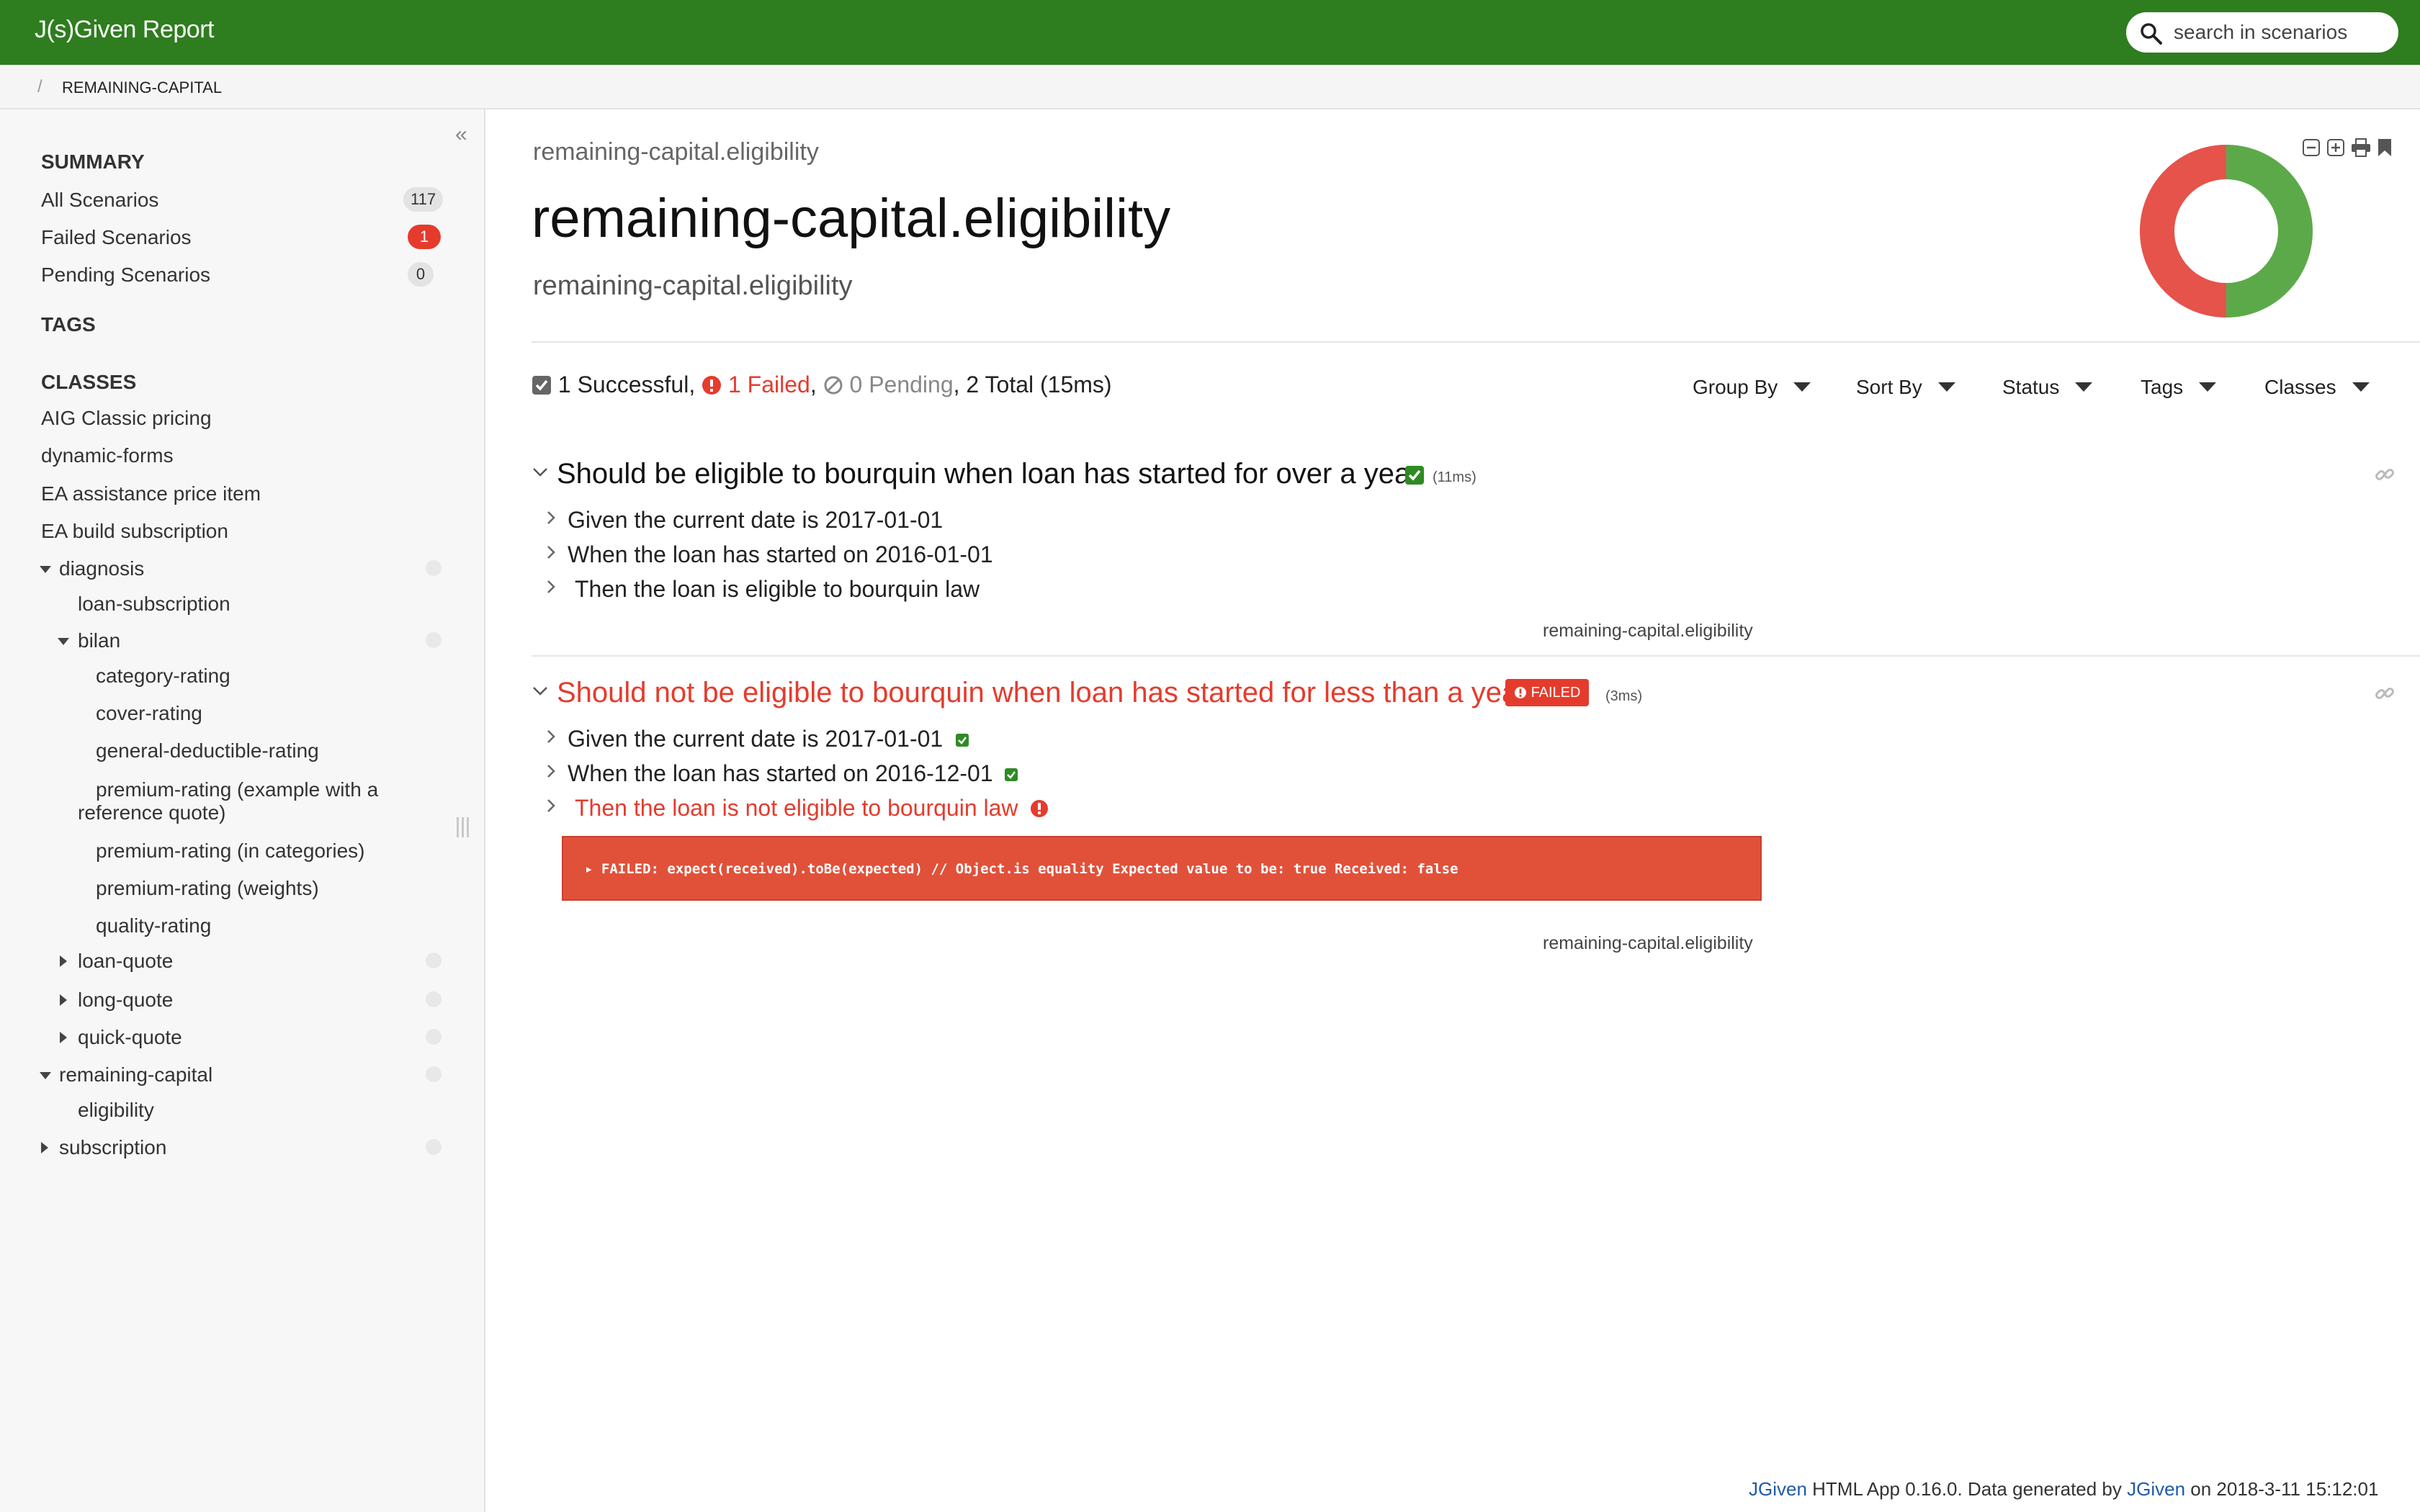 The image size is (2420, 1512). Describe the element at coordinates (135, 1074) in the screenshot. I see `sidebar-item-remaining-capital: remaining-capital` at that location.